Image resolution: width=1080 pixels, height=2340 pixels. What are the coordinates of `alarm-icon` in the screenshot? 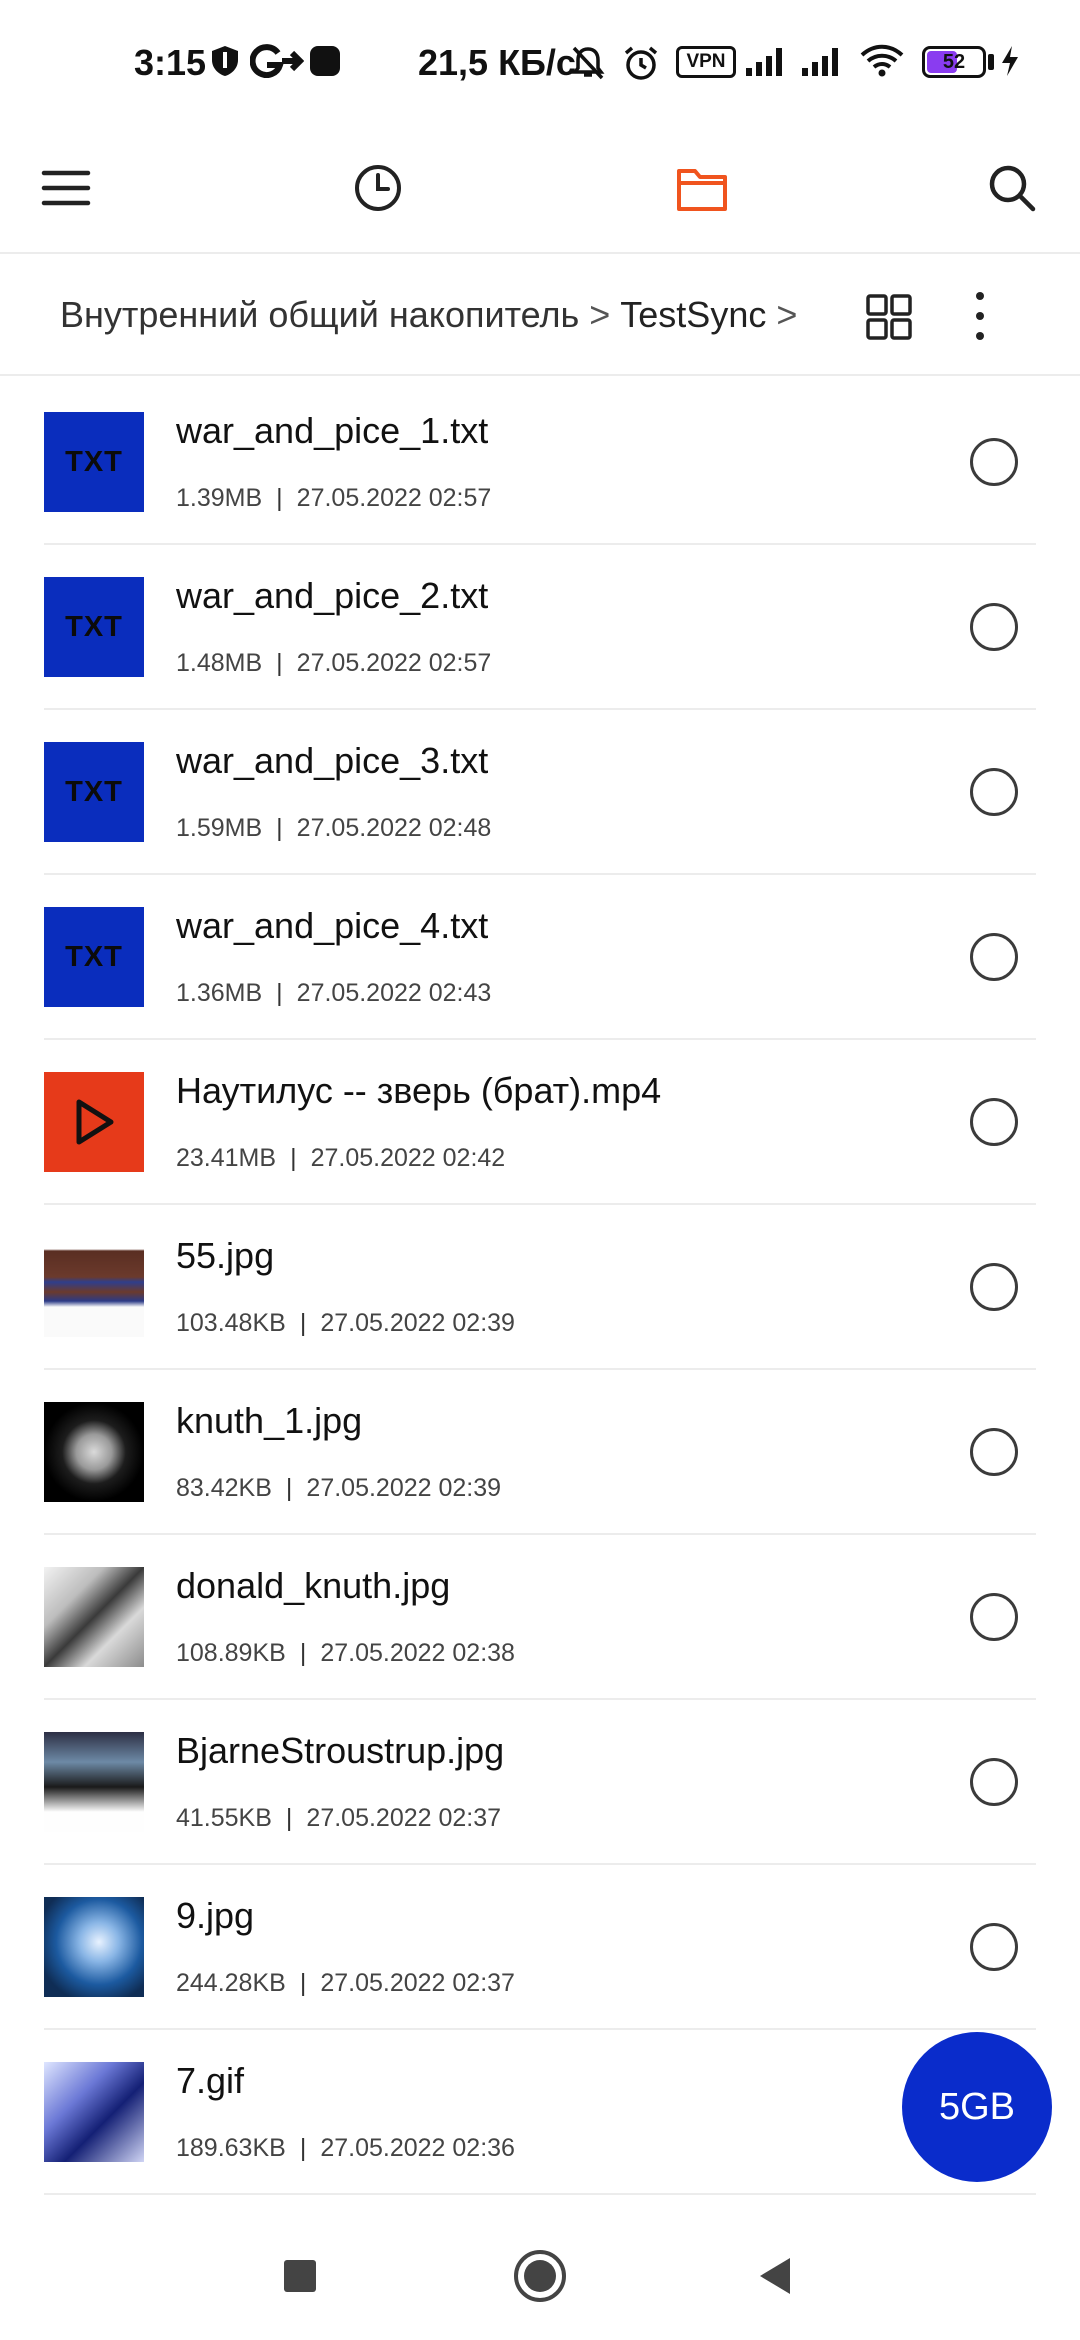 It's located at (641, 63).